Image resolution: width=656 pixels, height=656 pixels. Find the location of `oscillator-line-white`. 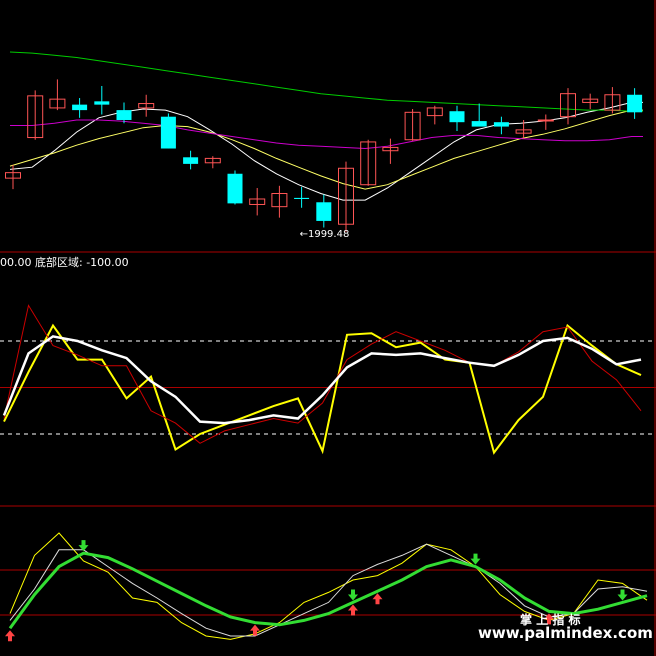

oscillator-line-white is located at coordinates (322, 380).